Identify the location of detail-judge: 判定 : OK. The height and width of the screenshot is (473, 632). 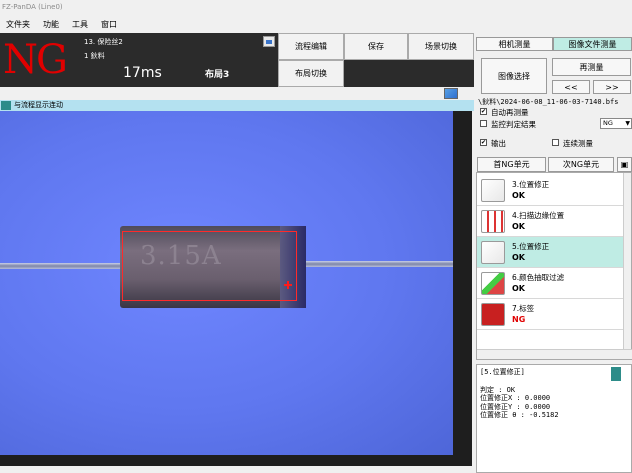
(498, 389).